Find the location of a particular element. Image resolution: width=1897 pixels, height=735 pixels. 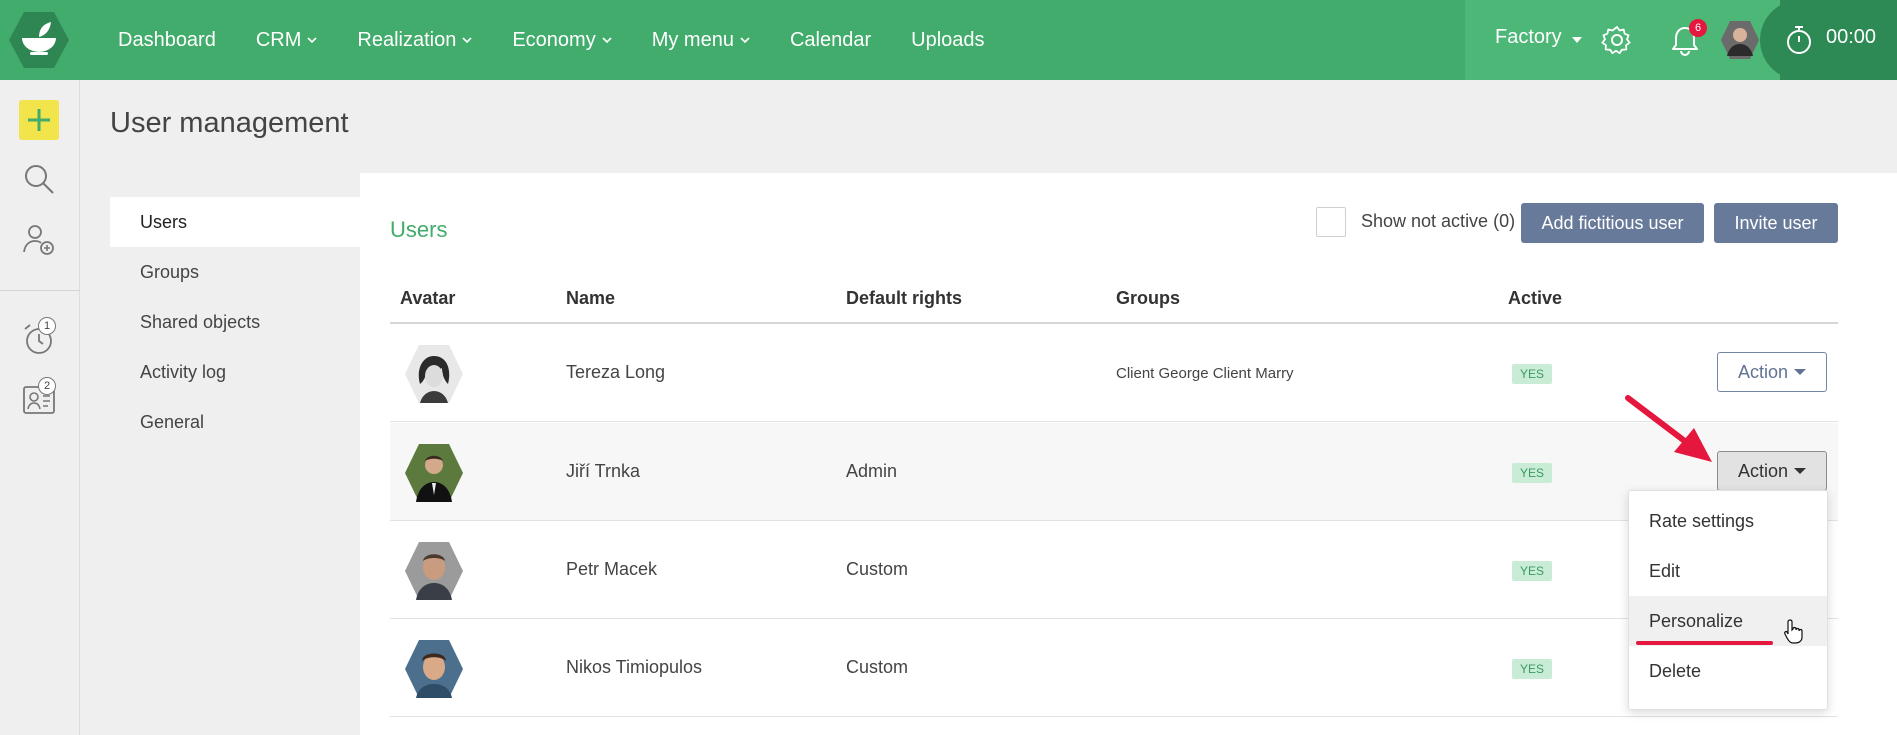

nav-realization: Realization is located at coordinates (414, 40).